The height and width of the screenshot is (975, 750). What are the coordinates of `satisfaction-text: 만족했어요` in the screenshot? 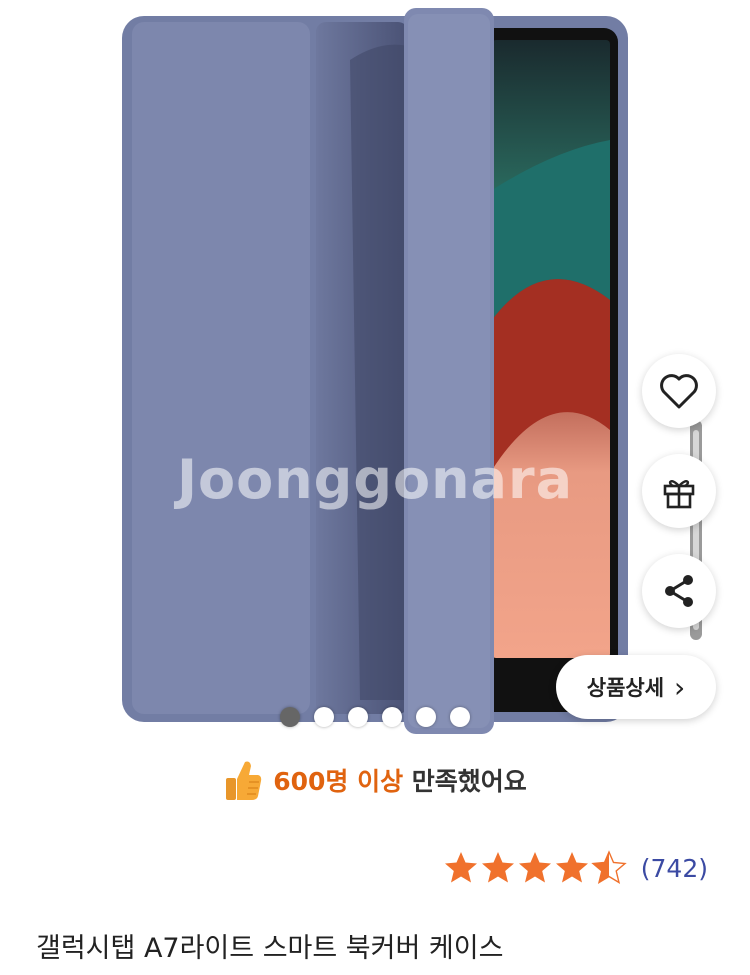 It's located at (469, 781).